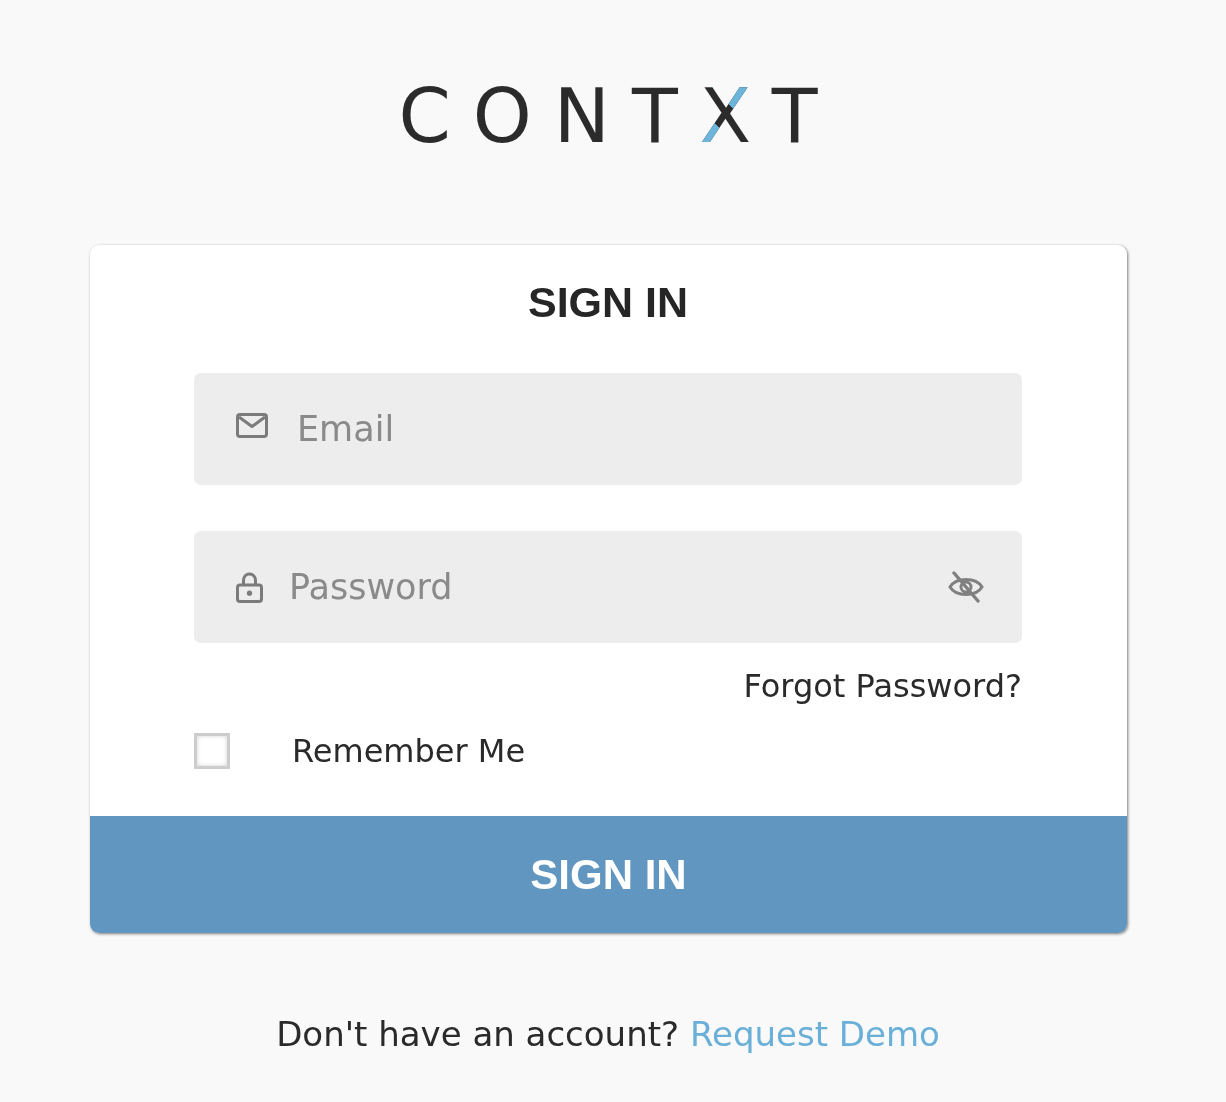  What do you see at coordinates (608, 302) in the screenshot?
I see `sign-in-title: SIGN IN` at bounding box center [608, 302].